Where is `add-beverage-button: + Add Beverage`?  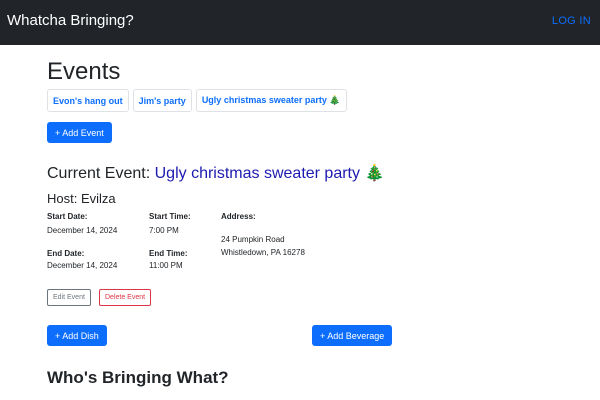
add-beverage-button: + Add Beverage is located at coordinates (352, 335).